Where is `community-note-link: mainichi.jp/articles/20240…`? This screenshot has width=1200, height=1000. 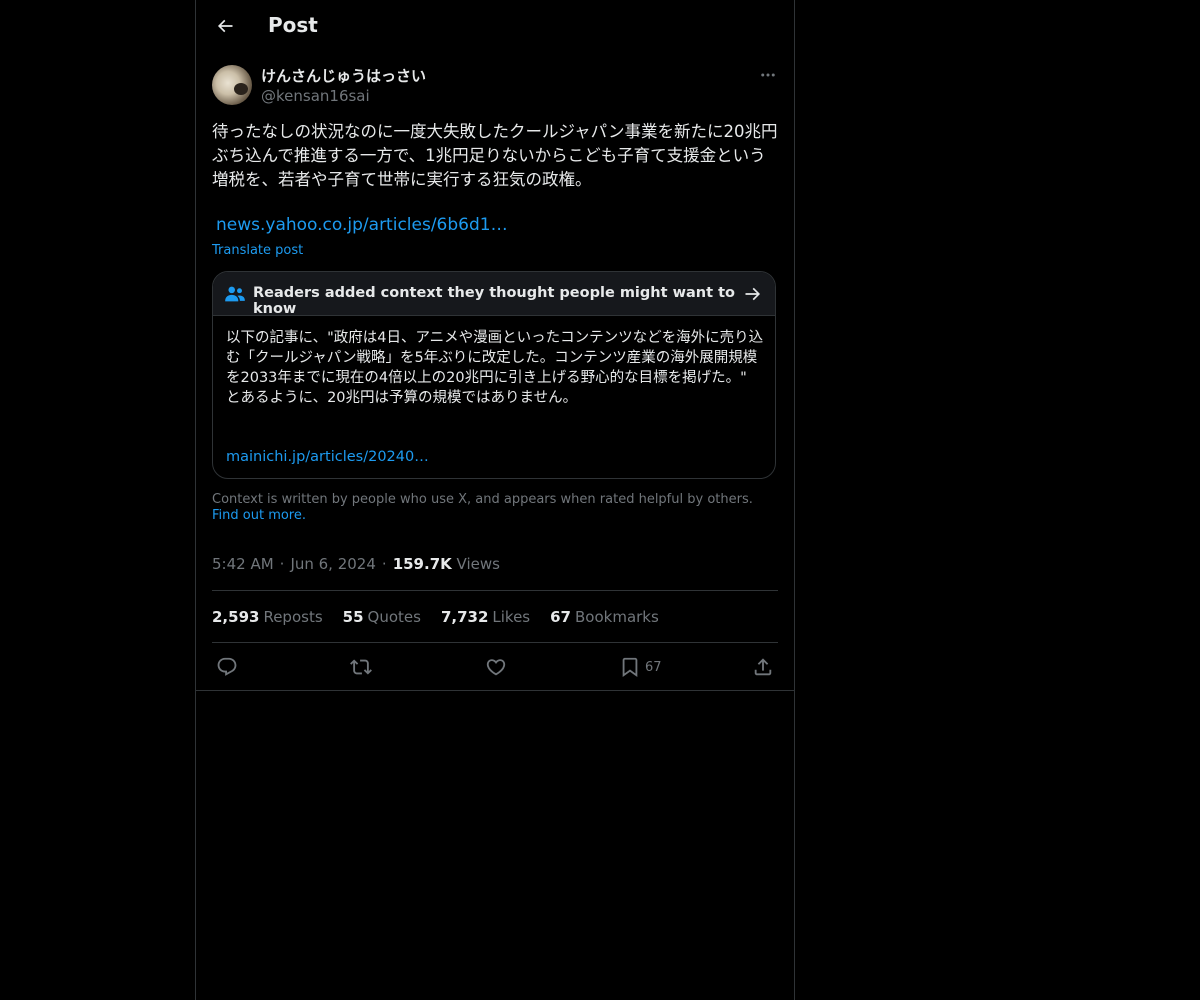
community-note-link: mainichi.jp/articles/20240… is located at coordinates (327, 457).